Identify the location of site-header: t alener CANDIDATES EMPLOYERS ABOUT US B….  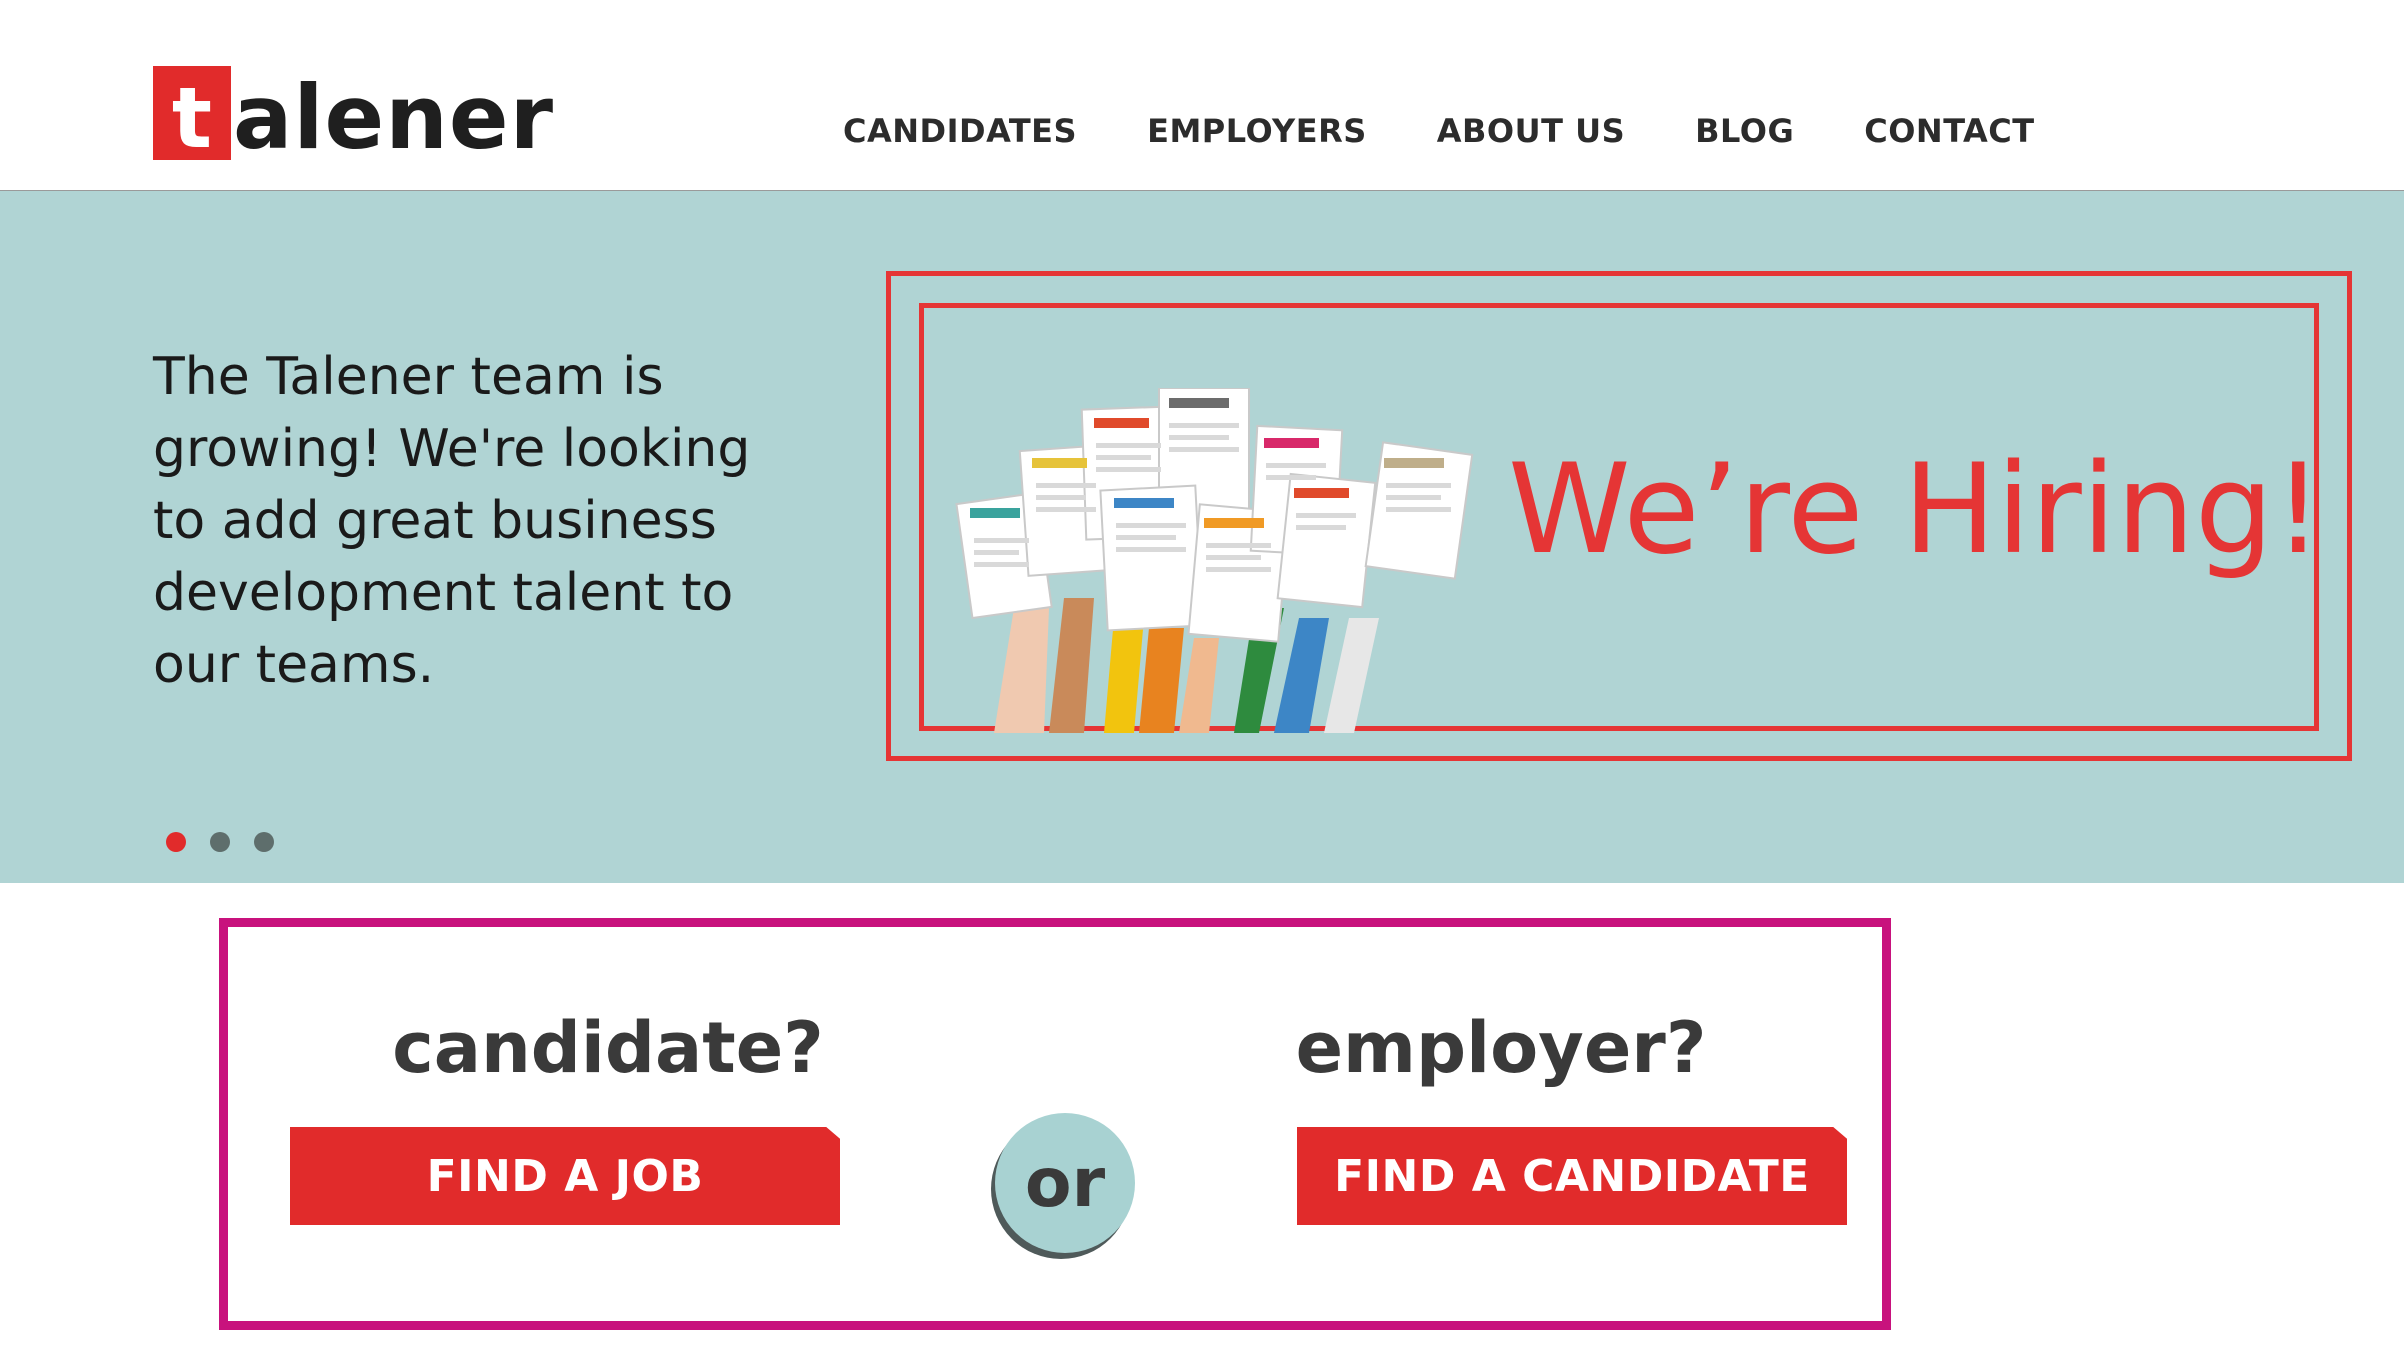
(1202, 96).